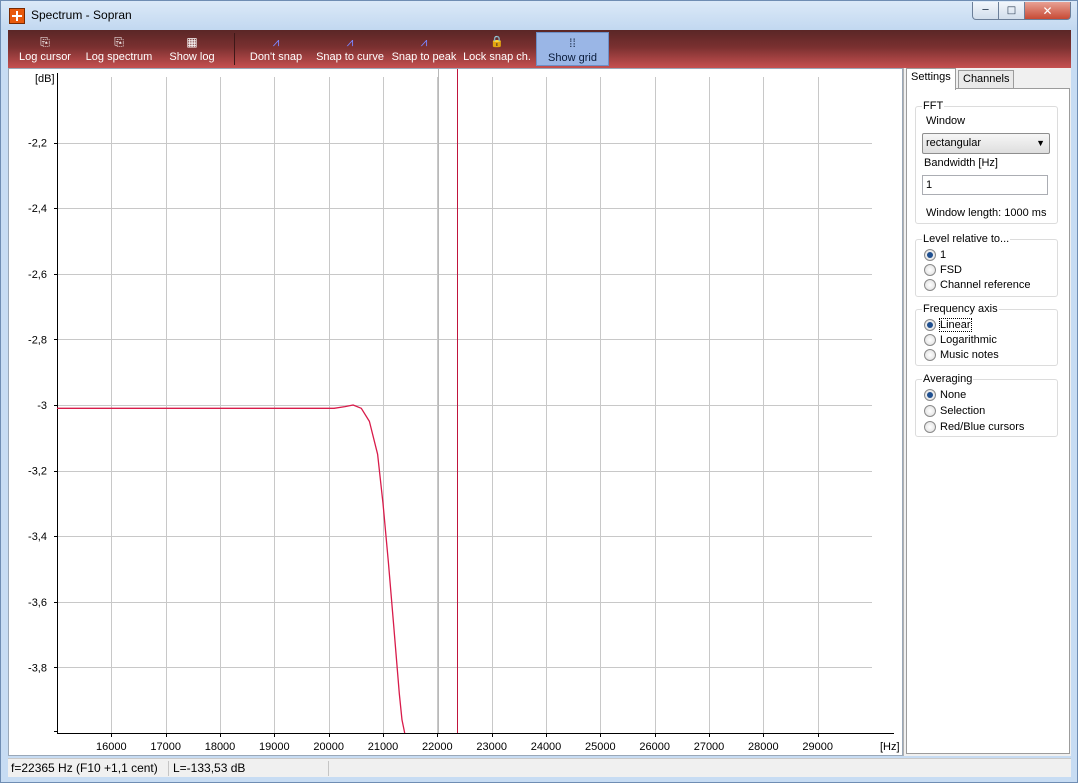 This screenshot has height=783, width=1078. What do you see at coordinates (985, 185) in the screenshot?
I see `bandwidth-input: 1` at bounding box center [985, 185].